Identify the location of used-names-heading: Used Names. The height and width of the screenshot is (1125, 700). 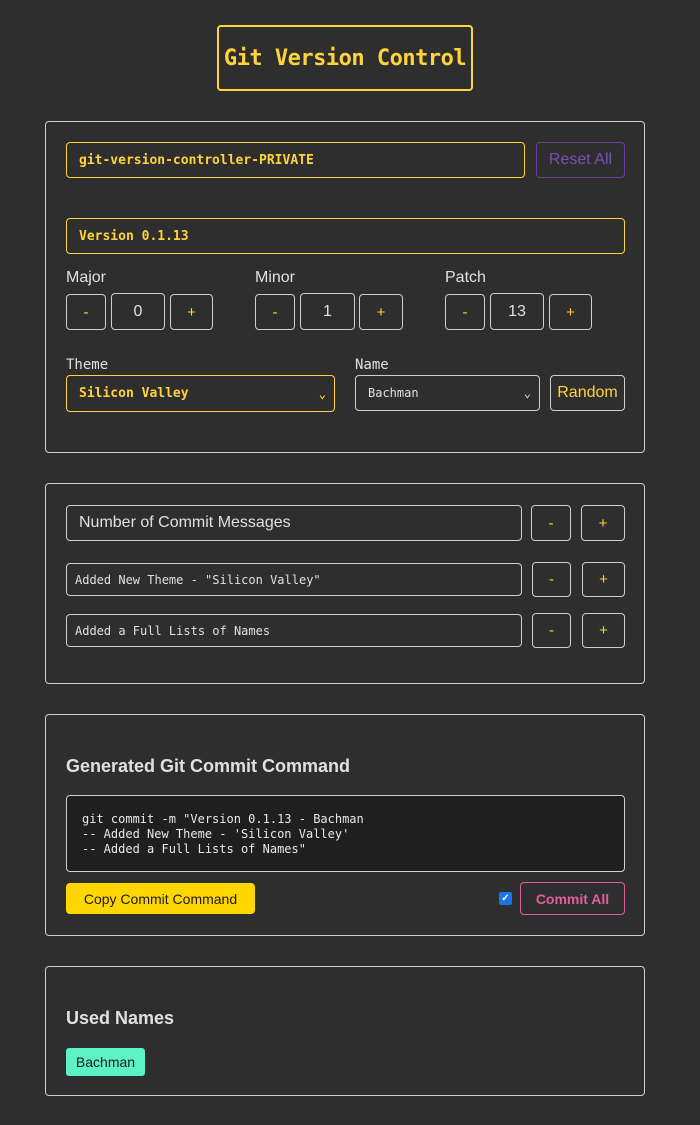
(120, 1018).